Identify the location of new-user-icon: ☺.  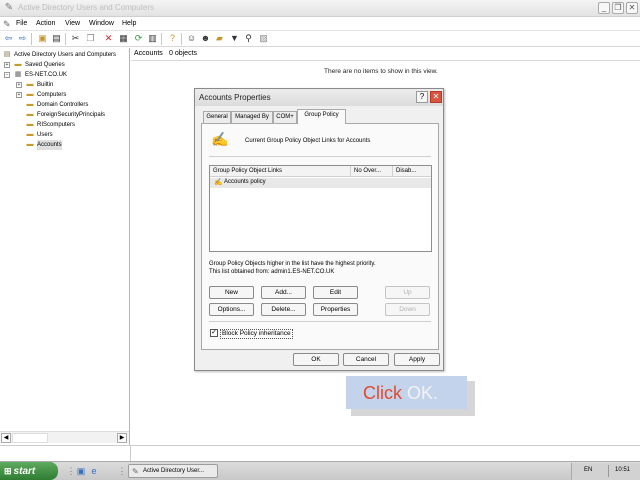
(191, 38).